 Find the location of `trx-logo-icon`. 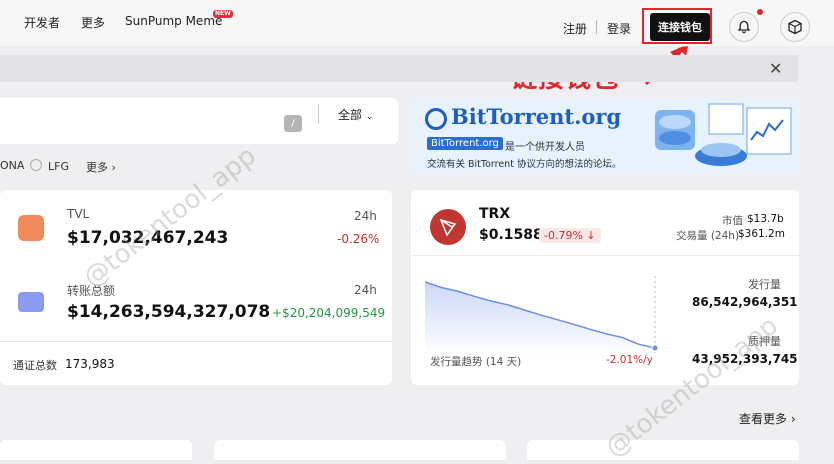

trx-logo-icon is located at coordinates (448, 227).